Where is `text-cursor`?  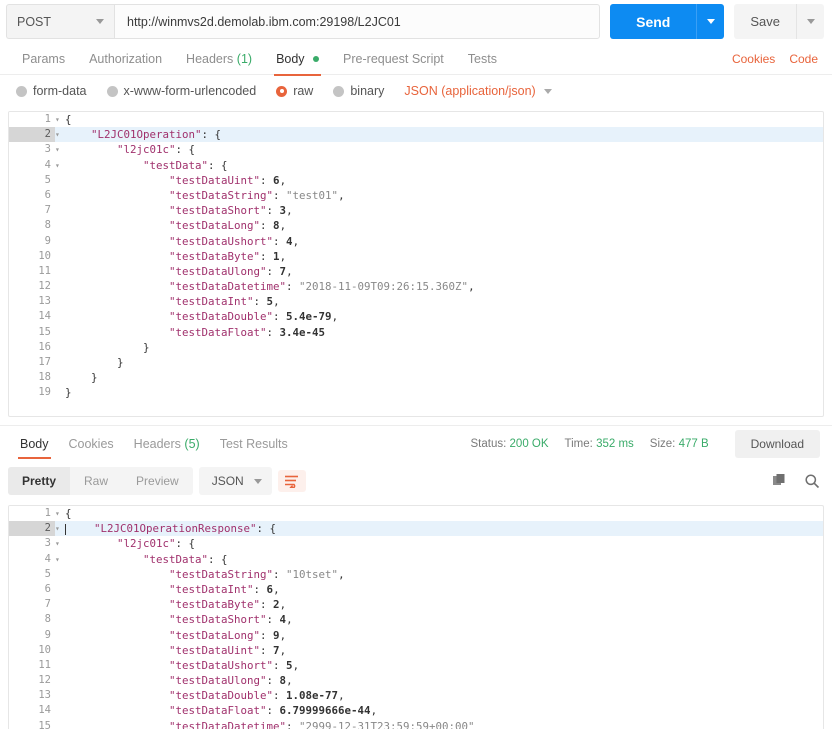 text-cursor is located at coordinates (65, 529).